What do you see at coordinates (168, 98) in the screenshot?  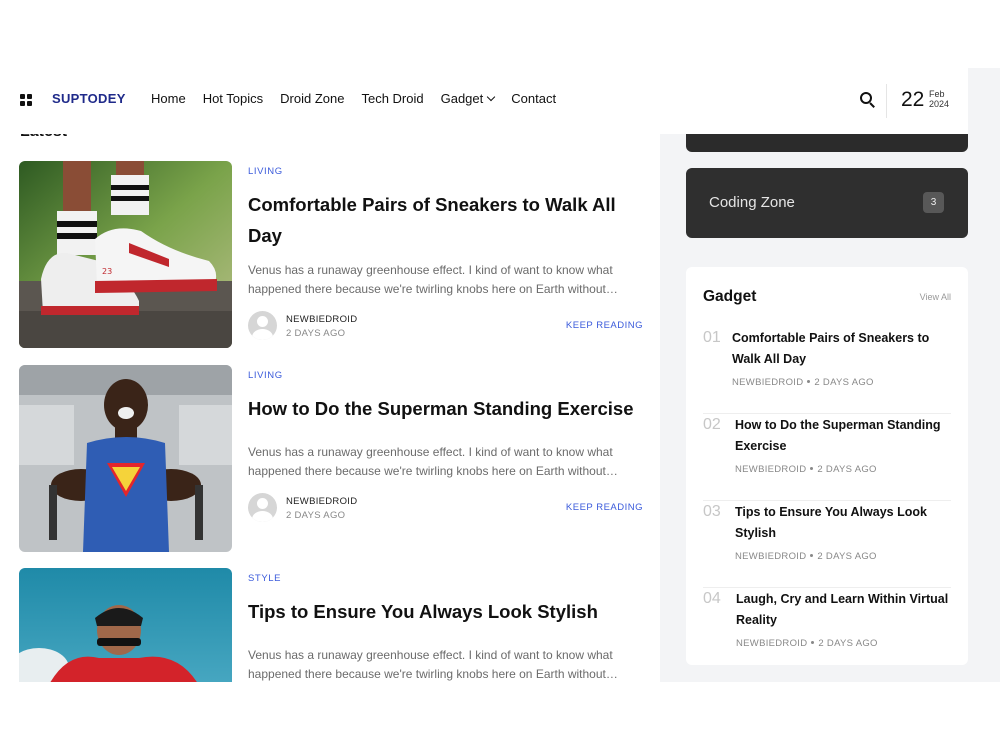 I see `nav-item-home: Home` at bounding box center [168, 98].